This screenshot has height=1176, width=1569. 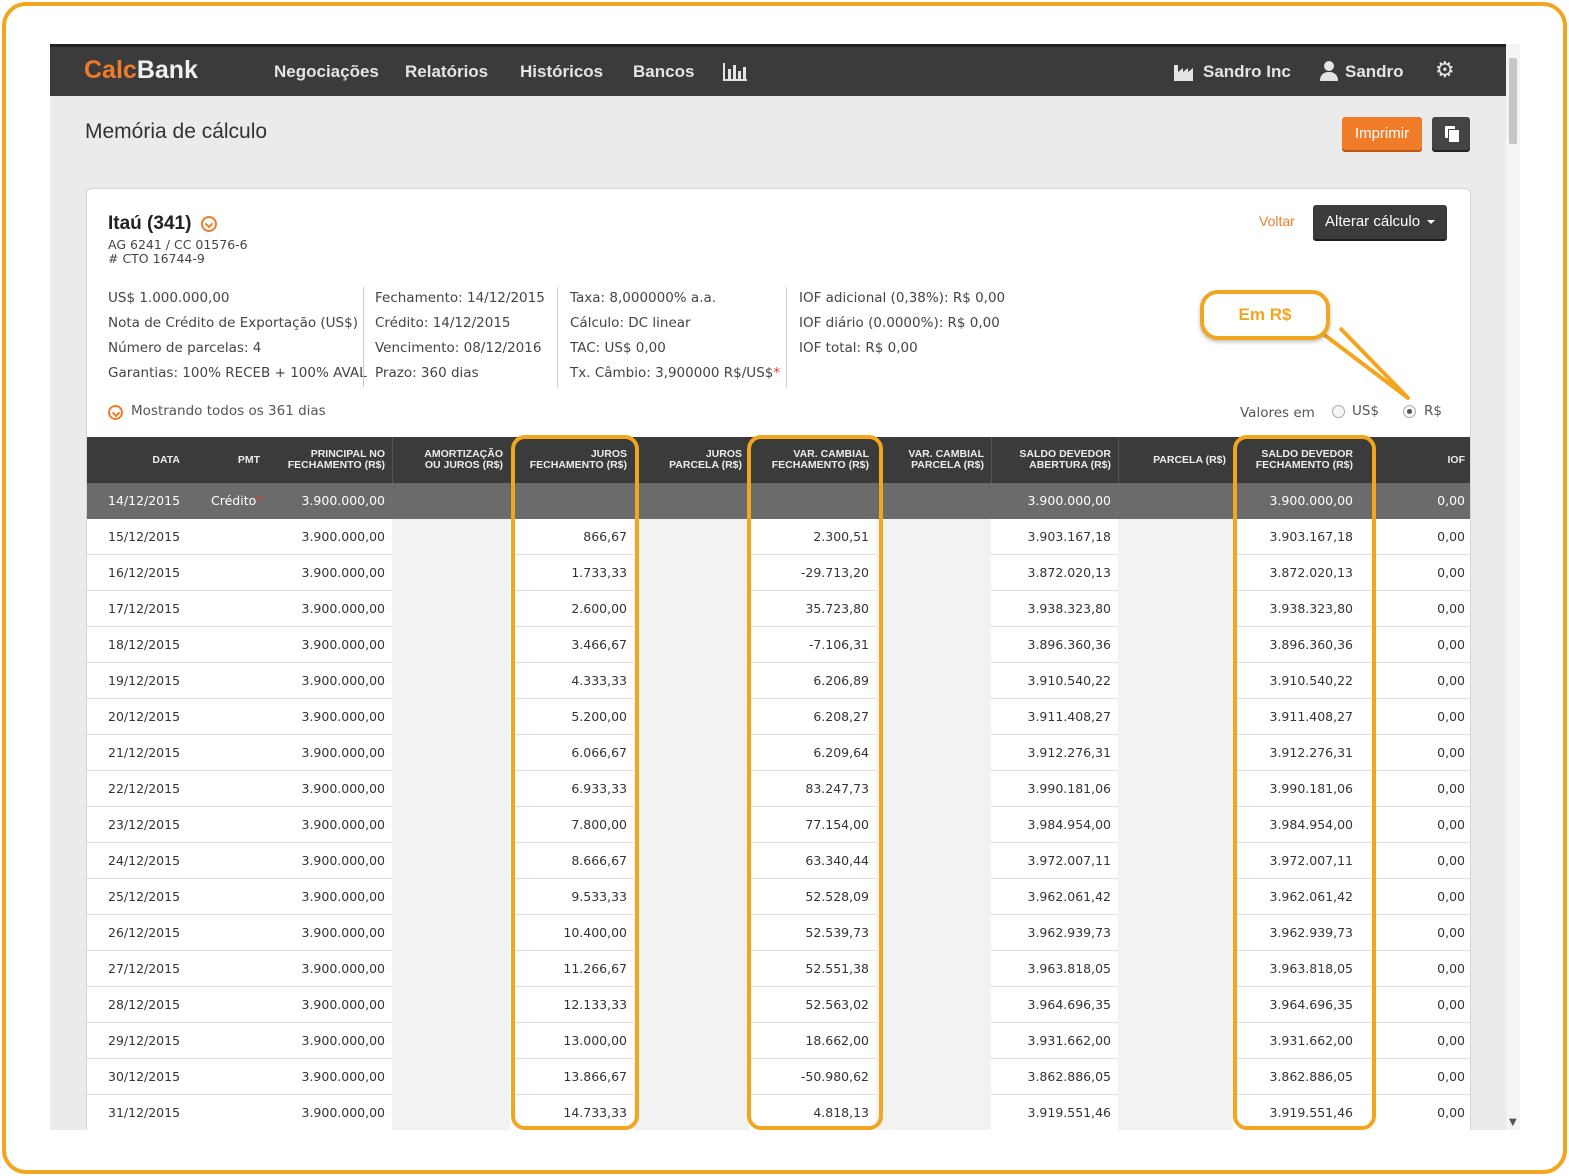 What do you see at coordinates (336, 459) in the screenshot?
I see `column-header: PRINCIPAL NO FECHAMENTO (R$)` at bounding box center [336, 459].